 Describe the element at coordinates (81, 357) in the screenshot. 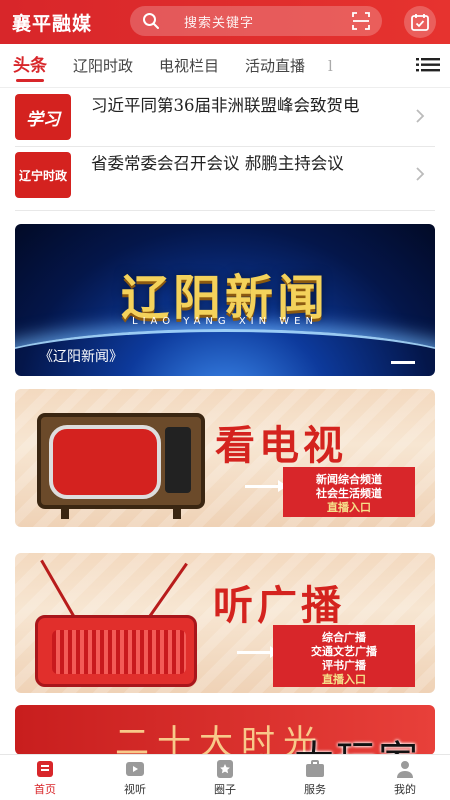

I see `banner-caption: 《辽阳新闻》` at that location.